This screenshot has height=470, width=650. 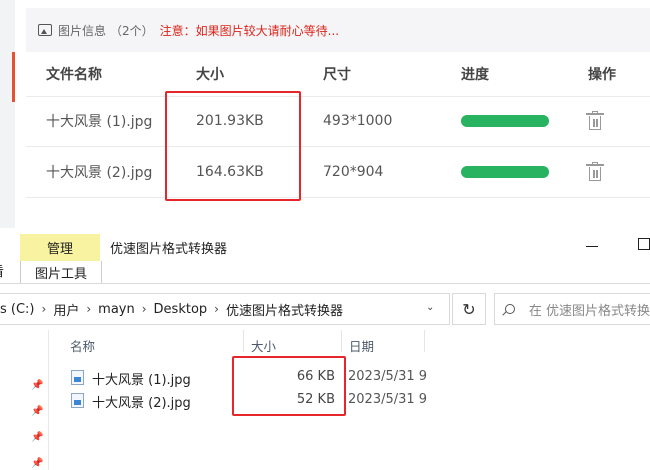 What do you see at coordinates (289, 386) in the screenshot?
I see `size-highlight-box-explorer` at bounding box center [289, 386].